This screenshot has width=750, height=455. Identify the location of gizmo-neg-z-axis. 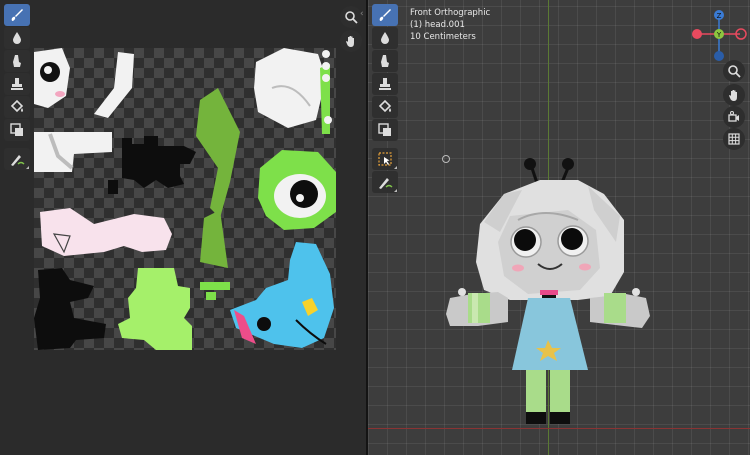
(719, 56).